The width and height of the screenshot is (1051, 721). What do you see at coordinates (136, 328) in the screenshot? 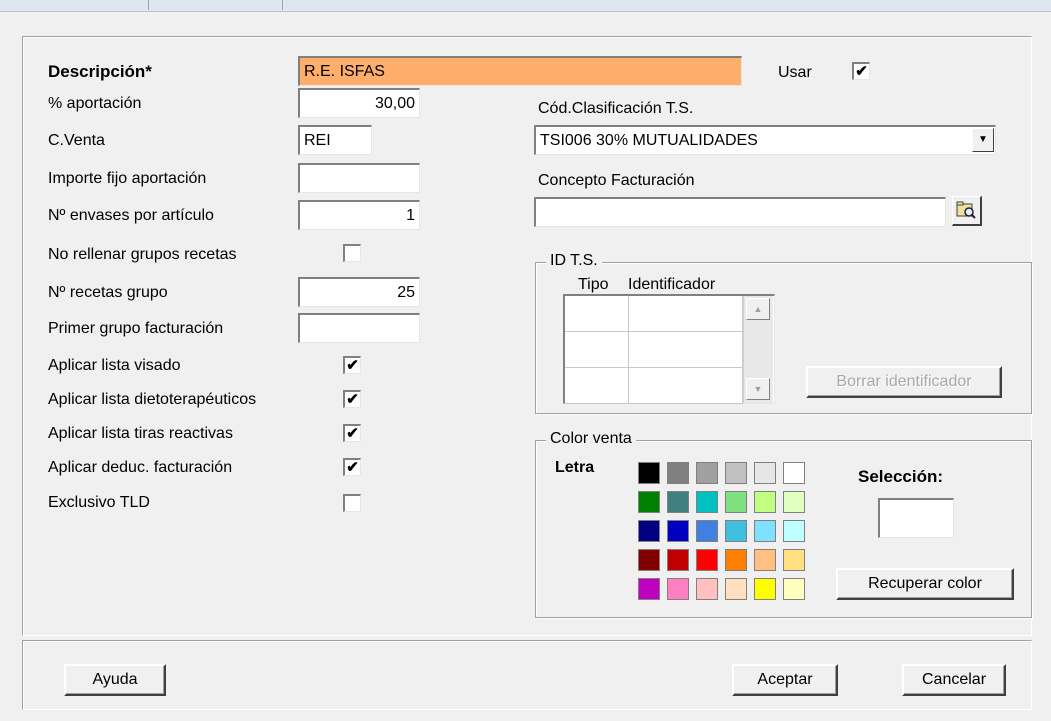
I see `primer-grupo-label: Primer grupo facturación` at bounding box center [136, 328].